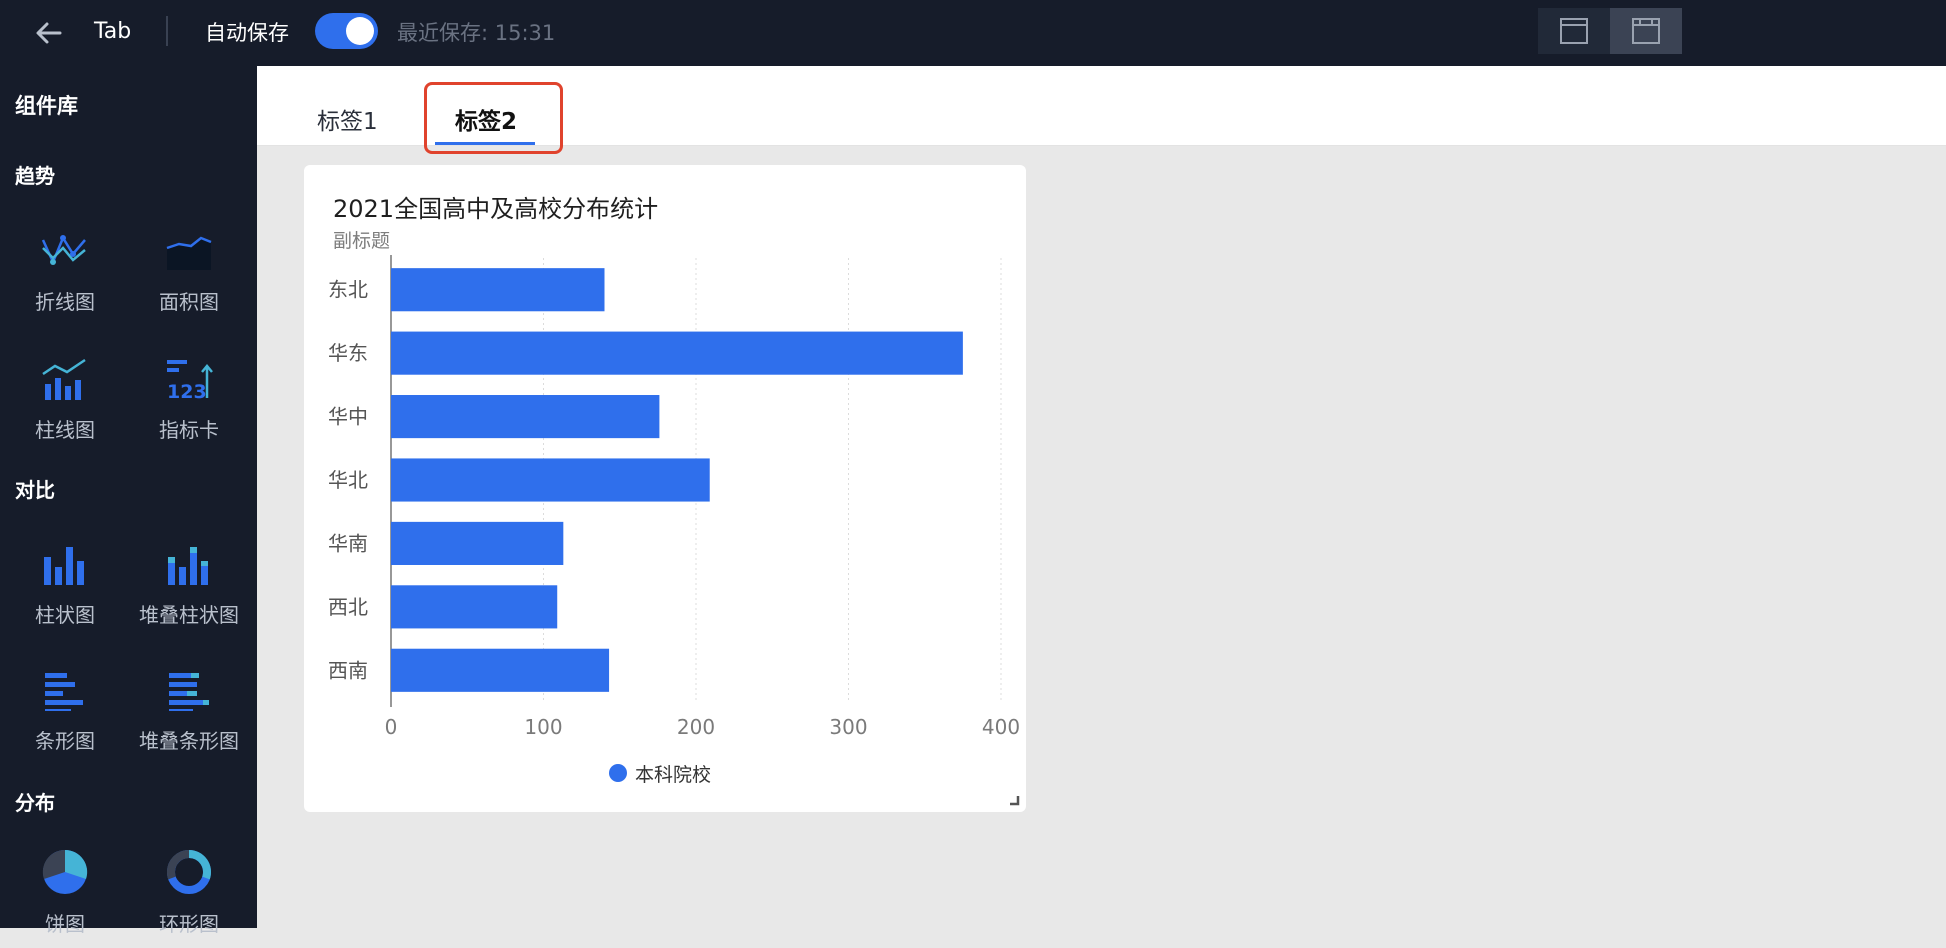 Image resolution: width=1946 pixels, height=948 pixels. I want to click on sidebar-item-pie-chart: 饼图, so click(65, 898).